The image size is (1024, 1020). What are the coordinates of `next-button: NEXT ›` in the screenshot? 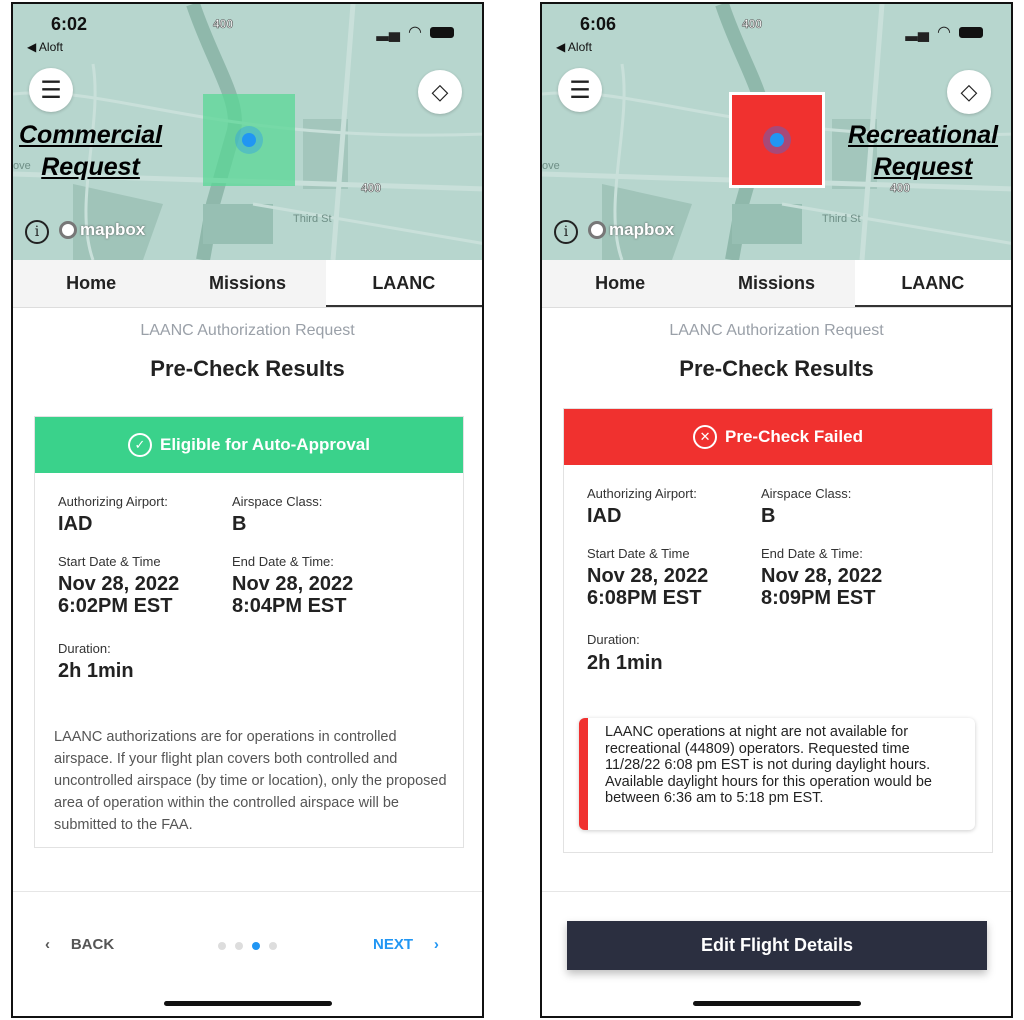 It's located at (406, 944).